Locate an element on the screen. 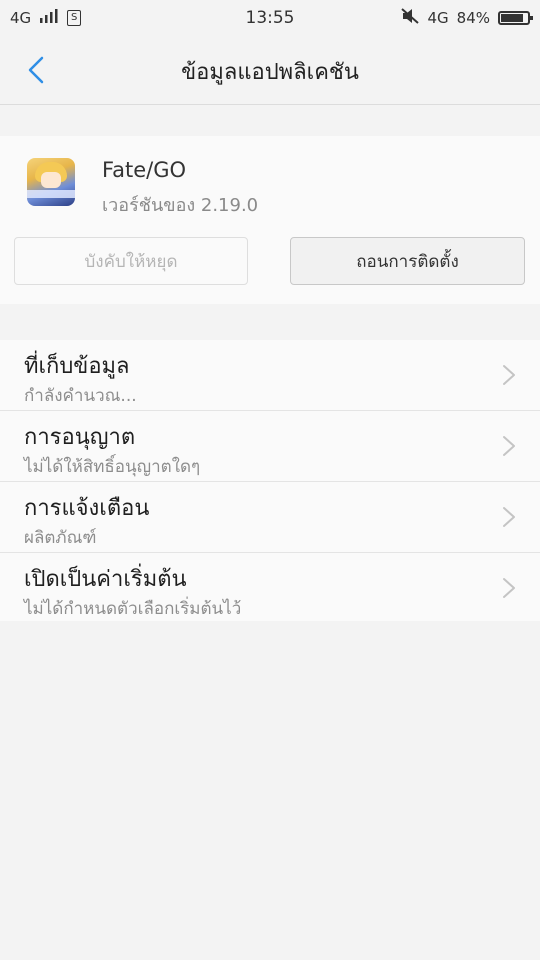  uninstall-button: ถอนการติดตั้ง is located at coordinates (407, 261).